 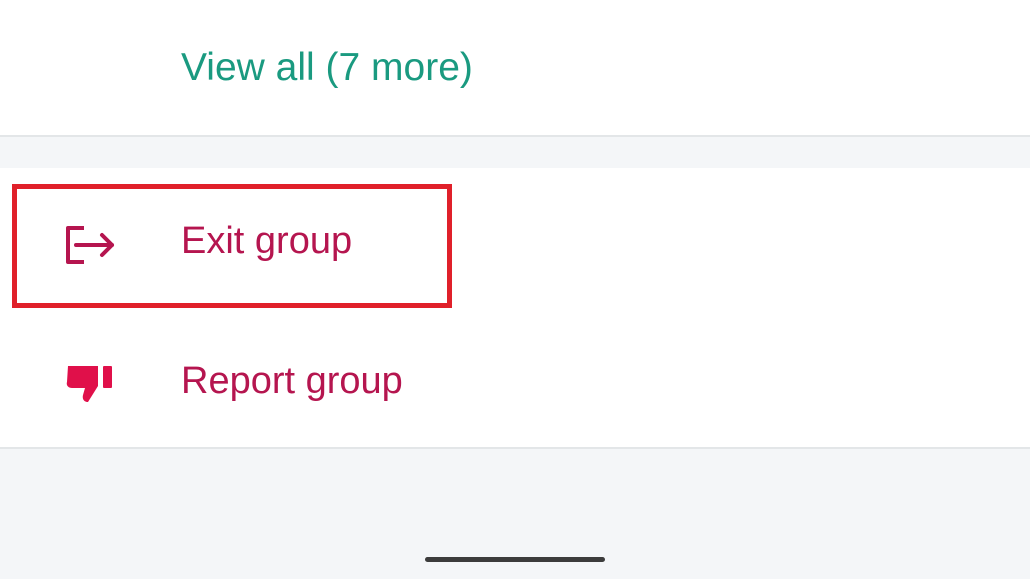 What do you see at coordinates (267, 241) in the screenshot?
I see `exit-group-label: Exit group` at bounding box center [267, 241].